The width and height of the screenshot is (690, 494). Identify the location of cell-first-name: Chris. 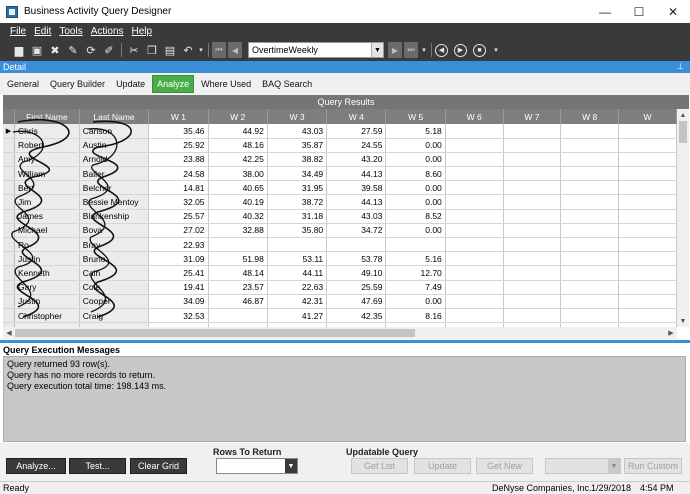
(47, 131).